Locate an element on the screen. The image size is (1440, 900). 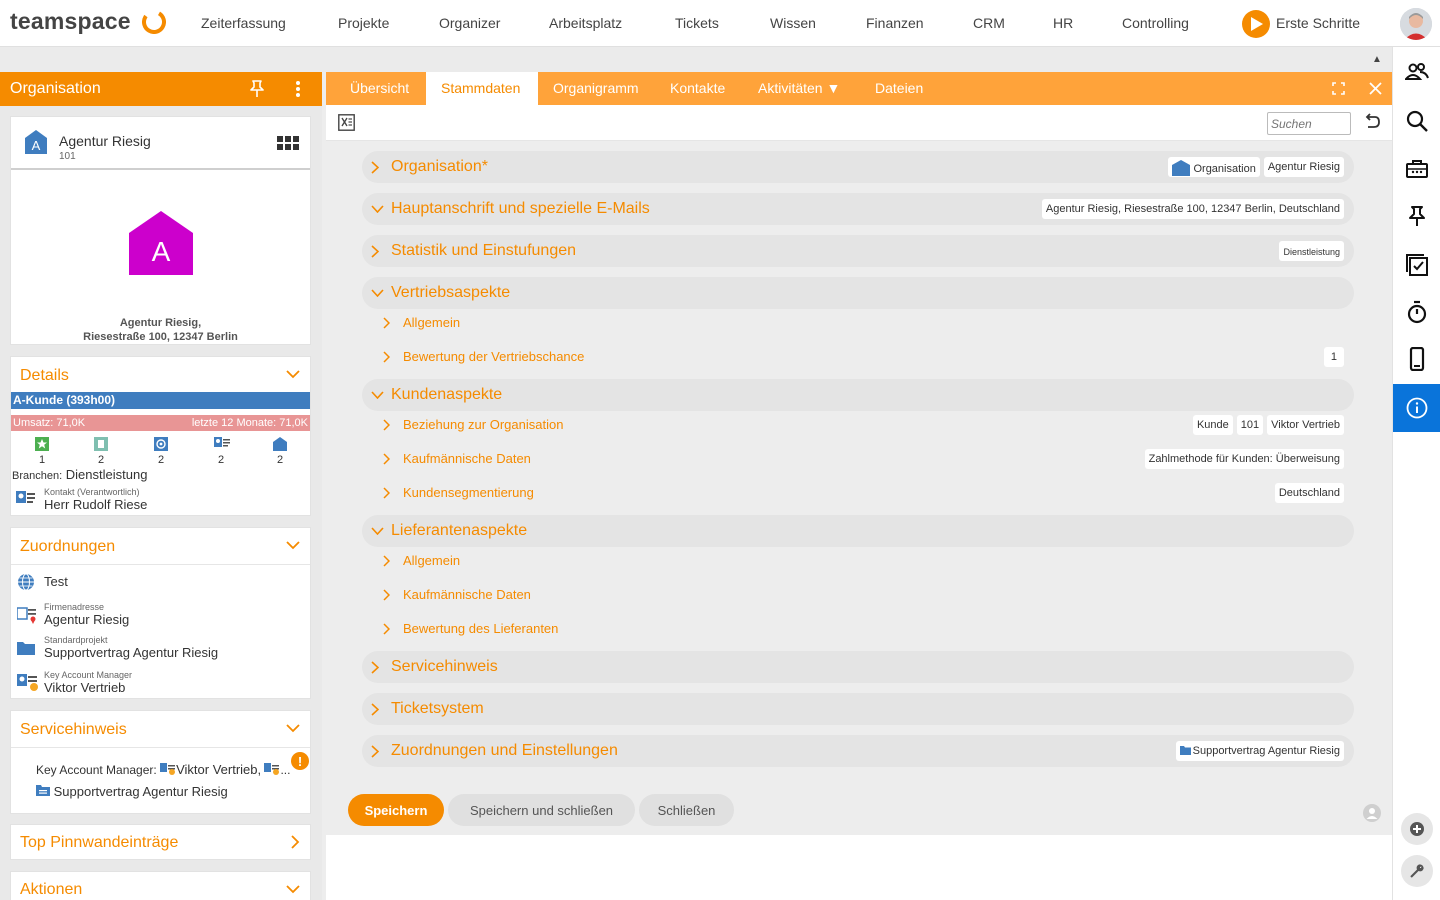
sub-lieferanten-allgemein: Allgemein is located at coordinates (858, 561).